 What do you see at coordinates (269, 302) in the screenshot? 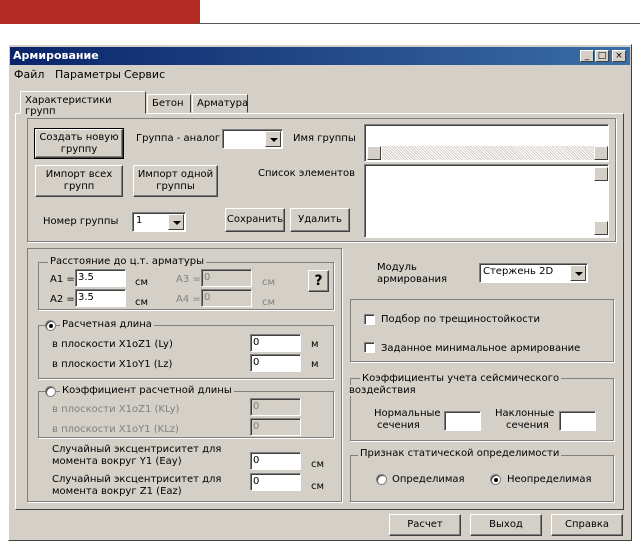
I see `a4-unit: см` at bounding box center [269, 302].